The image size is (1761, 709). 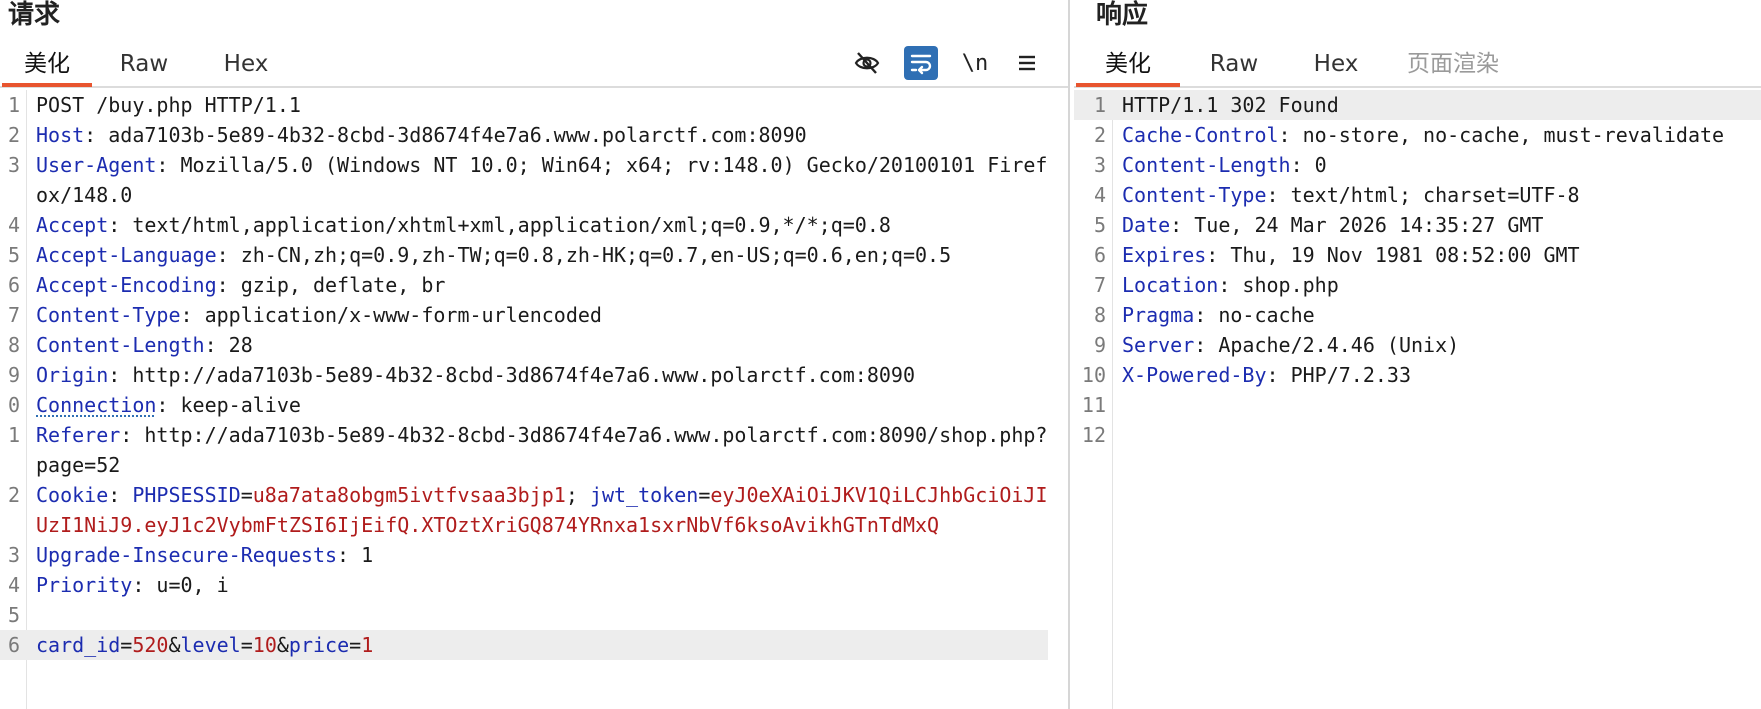 What do you see at coordinates (246, 64) in the screenshot?
I see `request-tab-hex: Hex` at bounding box center [246, 64].